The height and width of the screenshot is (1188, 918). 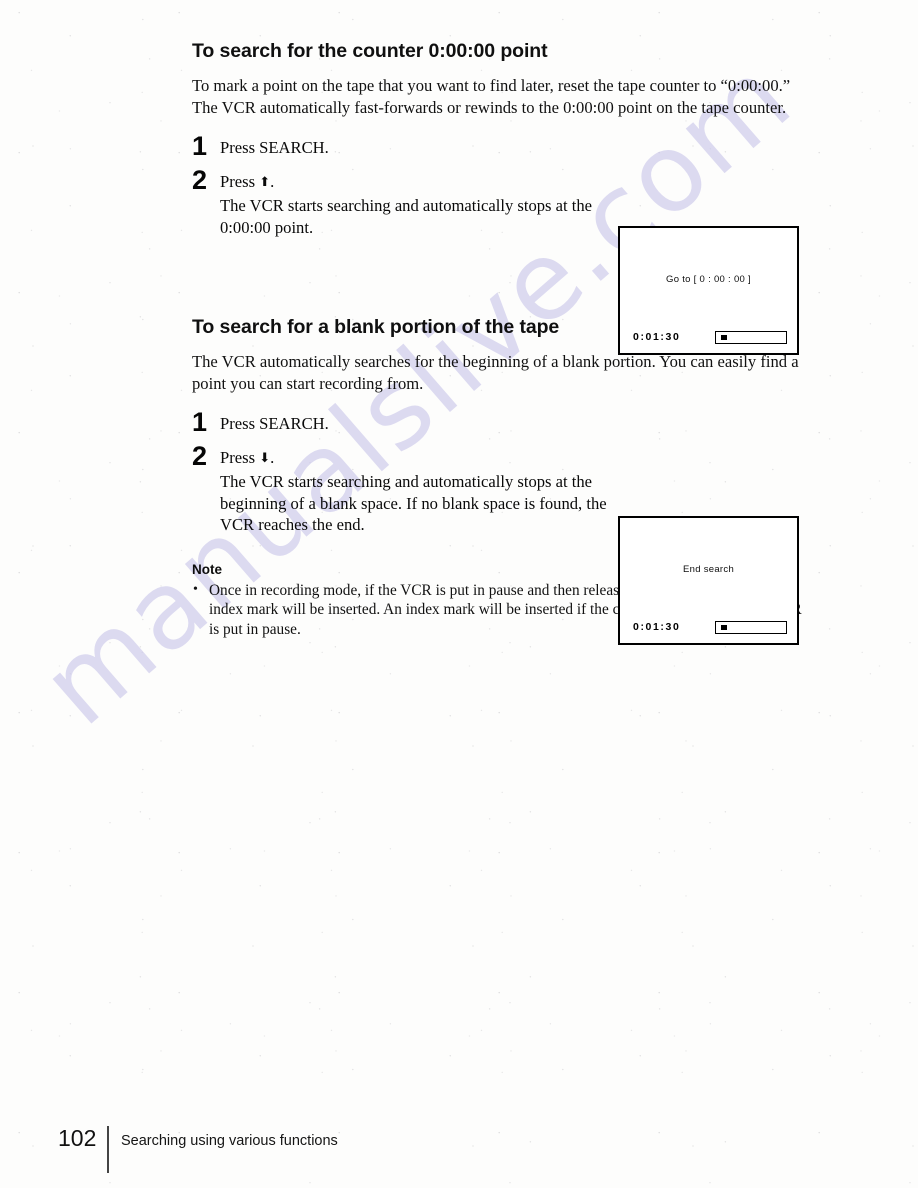 I want to click on tv-screen-message: Go to [ 0 : 00 : 00 ], so click(x=708, y=279).